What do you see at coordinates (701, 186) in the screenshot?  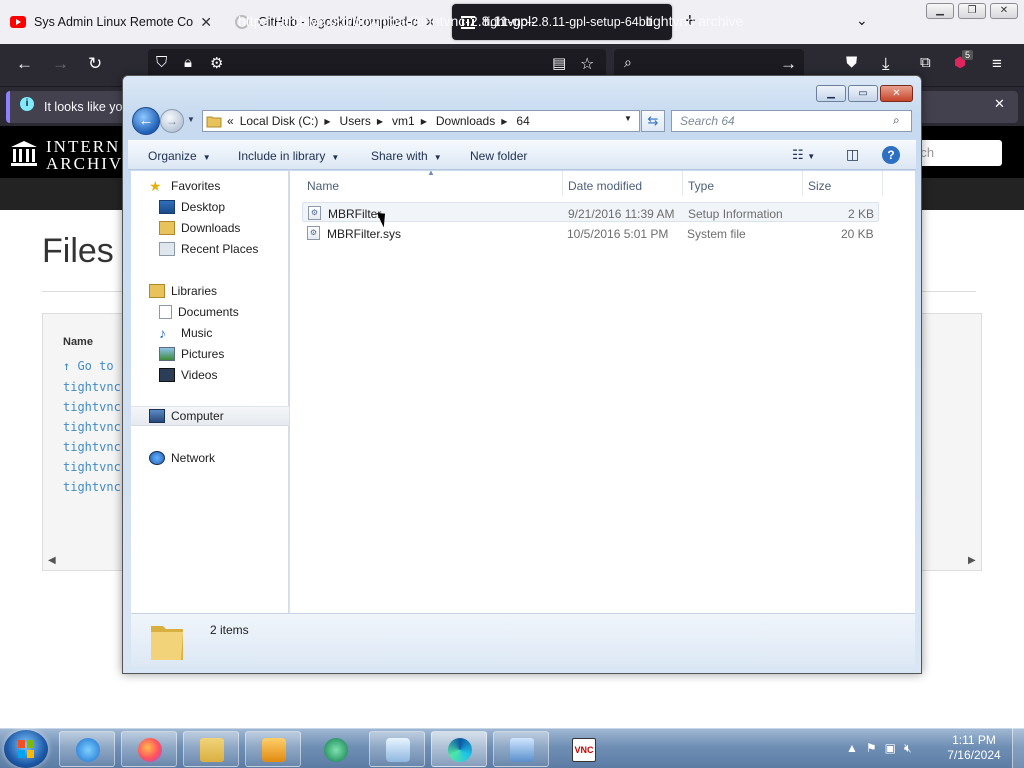 I see `column-header-type: Type` at bounding box center [701, 186].